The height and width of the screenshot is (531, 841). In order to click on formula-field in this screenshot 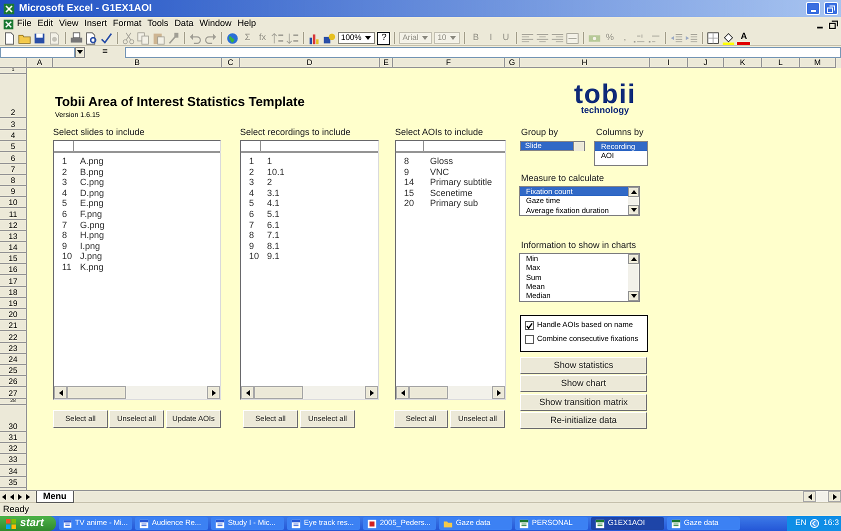, I will do `click(483, 52)`.